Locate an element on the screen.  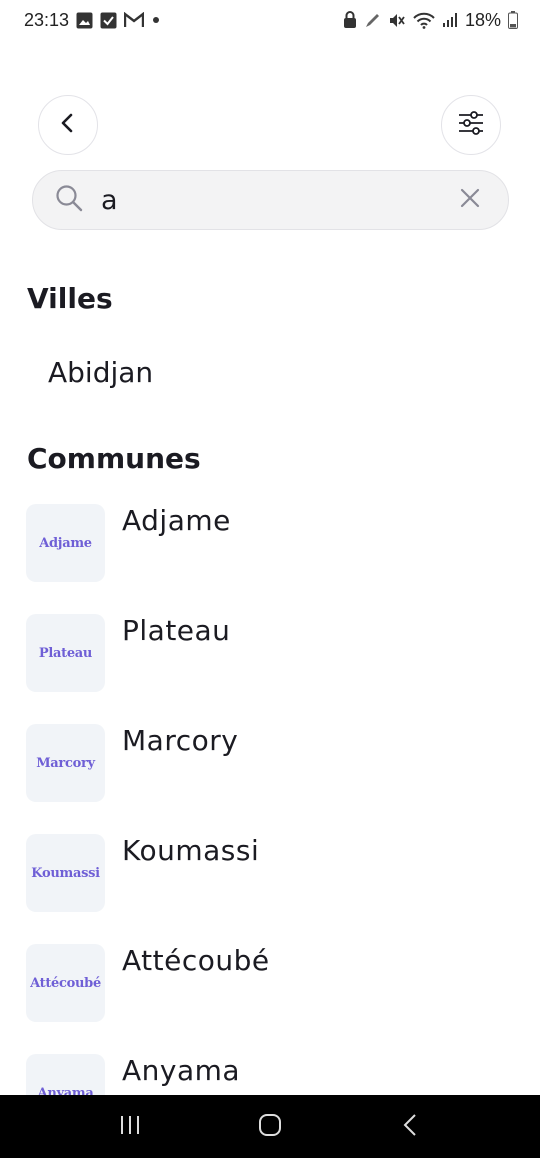
commune-thumbnail: Plateau is located at coordinates (65, 653).